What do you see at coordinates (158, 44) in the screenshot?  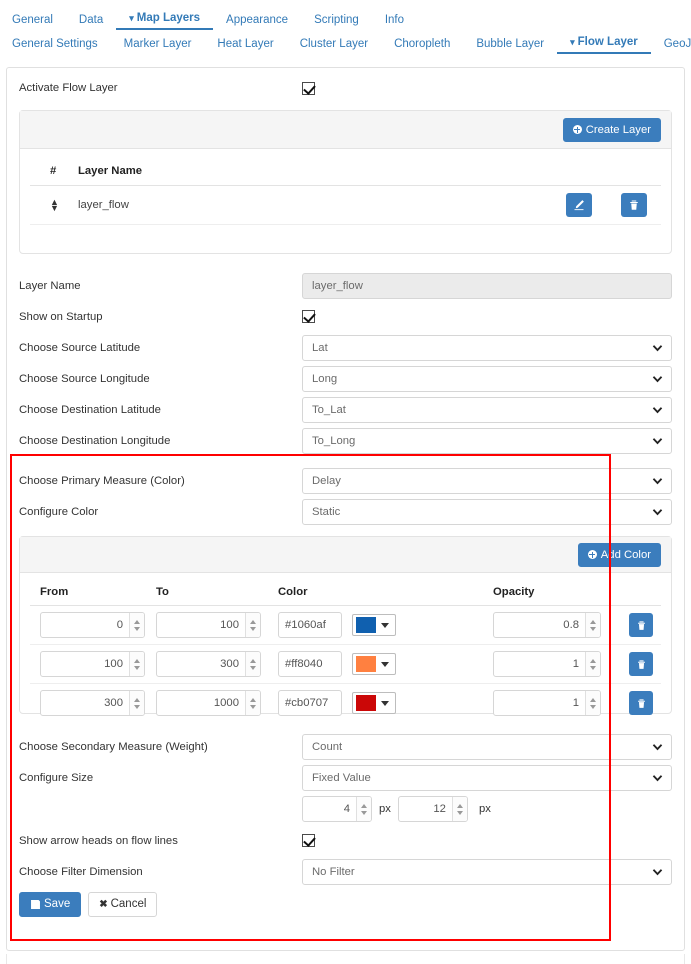 I see `nav-subtab-marker-layer: Marker Layer` at bounding box center [158, 44].